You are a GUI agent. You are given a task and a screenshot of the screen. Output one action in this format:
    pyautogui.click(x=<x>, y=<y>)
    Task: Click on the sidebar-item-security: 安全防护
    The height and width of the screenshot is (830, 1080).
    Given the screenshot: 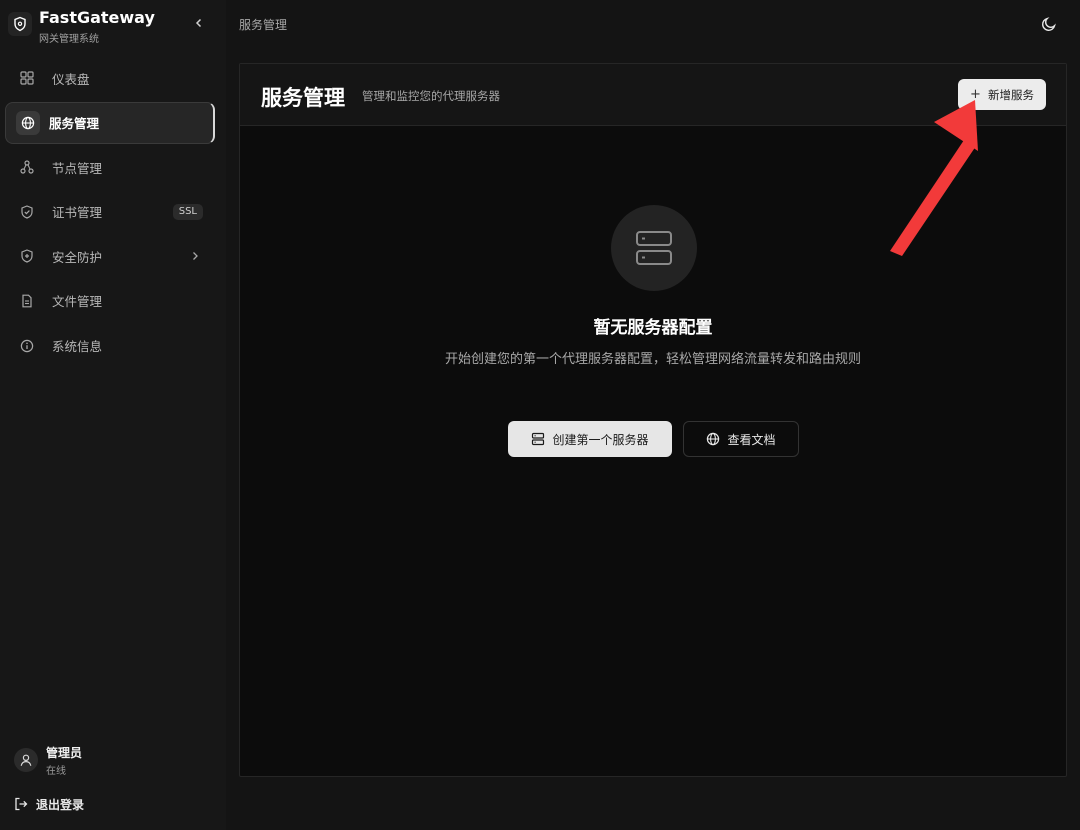 What is the action you would take?
    pyautogui.click(x=110, y=256)
    